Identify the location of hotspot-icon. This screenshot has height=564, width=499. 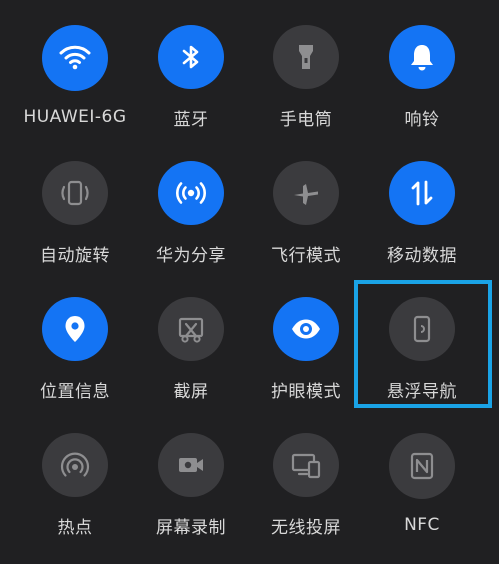
(75, 464).